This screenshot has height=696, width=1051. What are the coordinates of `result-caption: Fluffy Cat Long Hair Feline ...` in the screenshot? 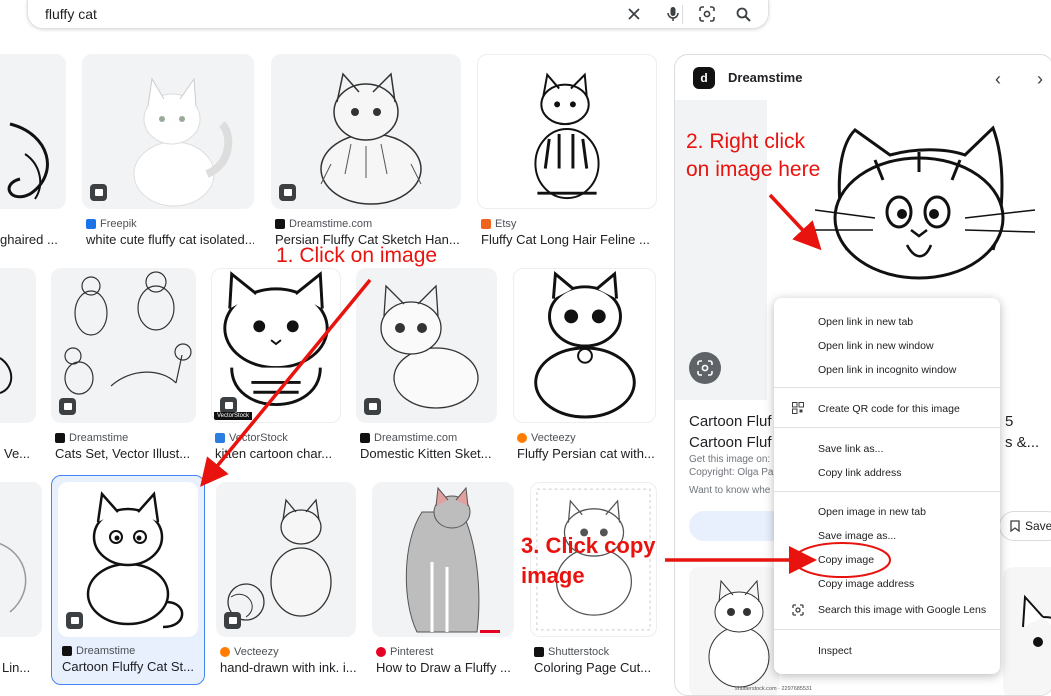 It's located at (569, 239).